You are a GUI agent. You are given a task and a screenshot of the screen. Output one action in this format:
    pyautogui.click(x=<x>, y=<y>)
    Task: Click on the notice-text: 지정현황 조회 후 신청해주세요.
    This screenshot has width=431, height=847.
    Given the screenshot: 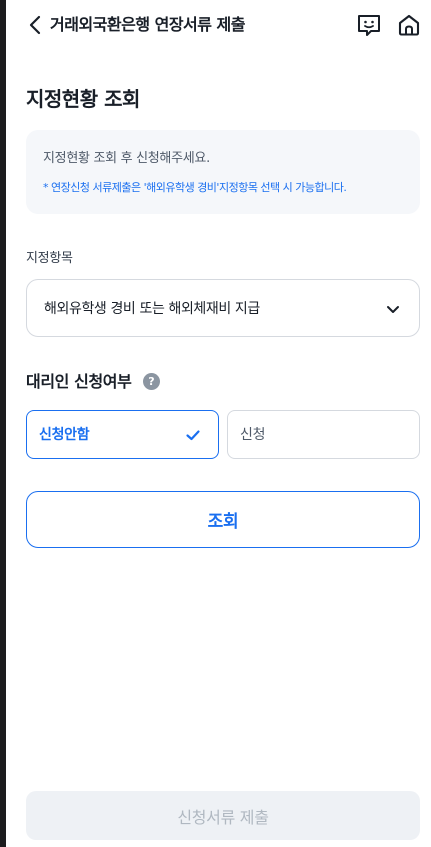 What is the action you would take?
    pyautogui.click(x=126, y=158)
    